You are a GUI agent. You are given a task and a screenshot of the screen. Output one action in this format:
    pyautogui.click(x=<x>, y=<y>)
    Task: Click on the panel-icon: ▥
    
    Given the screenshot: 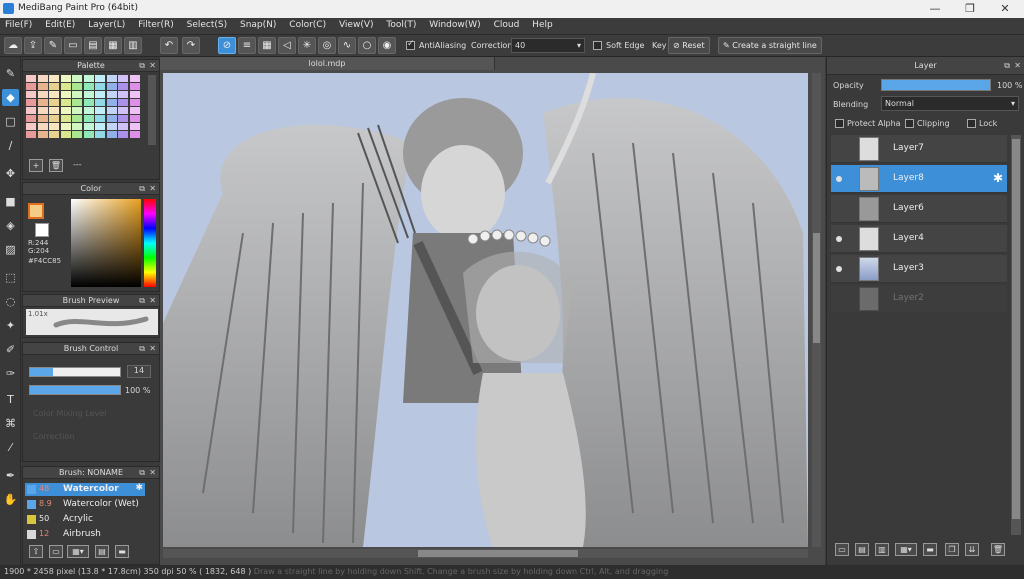 What is the action you would take?
    pyautogui.click(x=133, y=45)
    